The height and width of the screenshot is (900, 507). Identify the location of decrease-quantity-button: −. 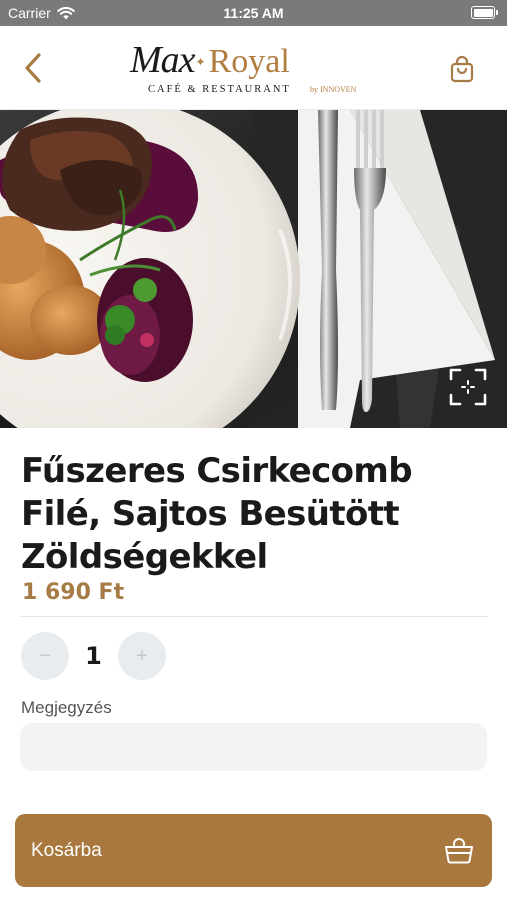
(45, 656).